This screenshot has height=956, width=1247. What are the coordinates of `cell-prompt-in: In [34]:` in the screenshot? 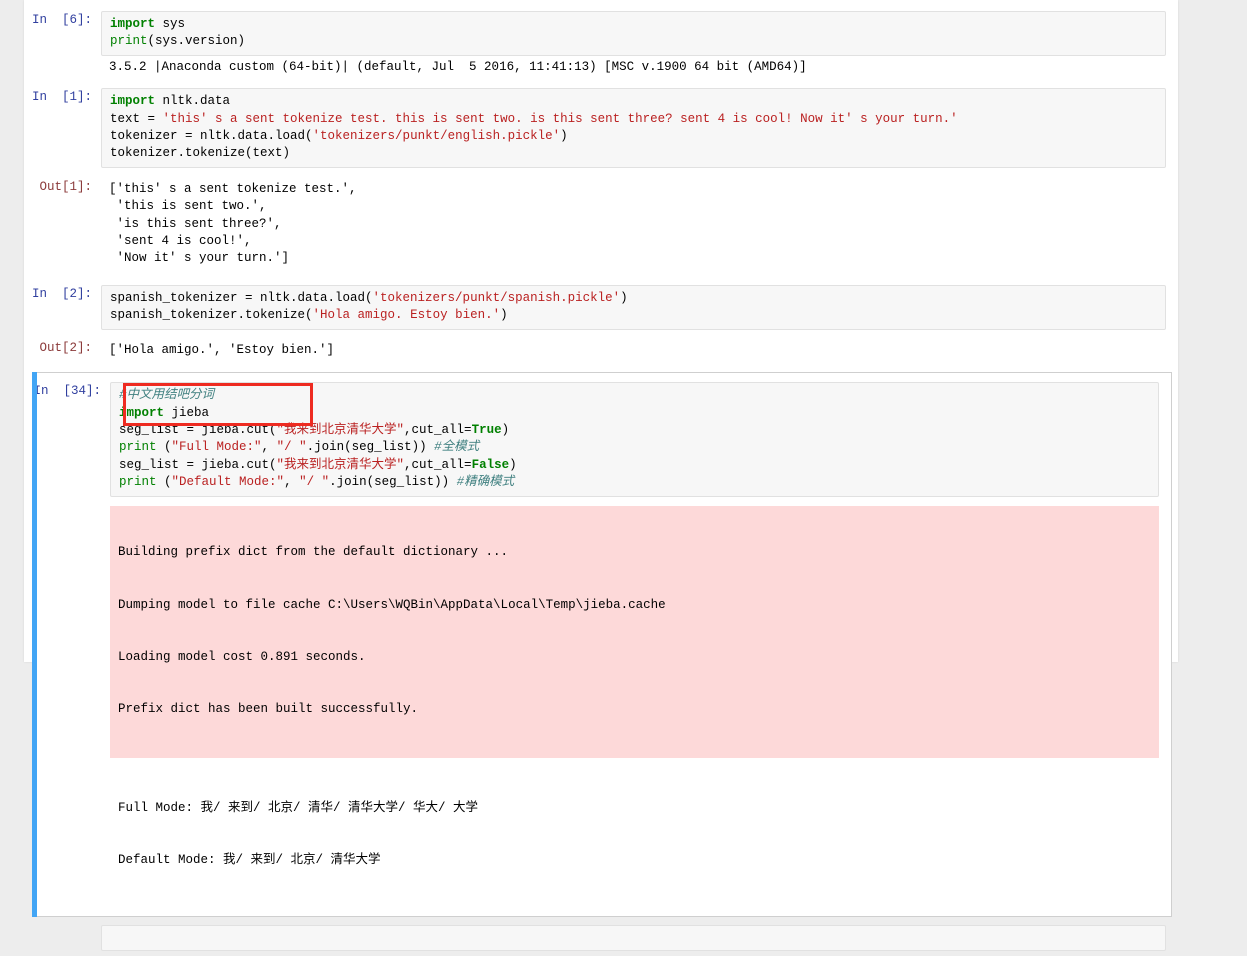 It's located at (67, 391).